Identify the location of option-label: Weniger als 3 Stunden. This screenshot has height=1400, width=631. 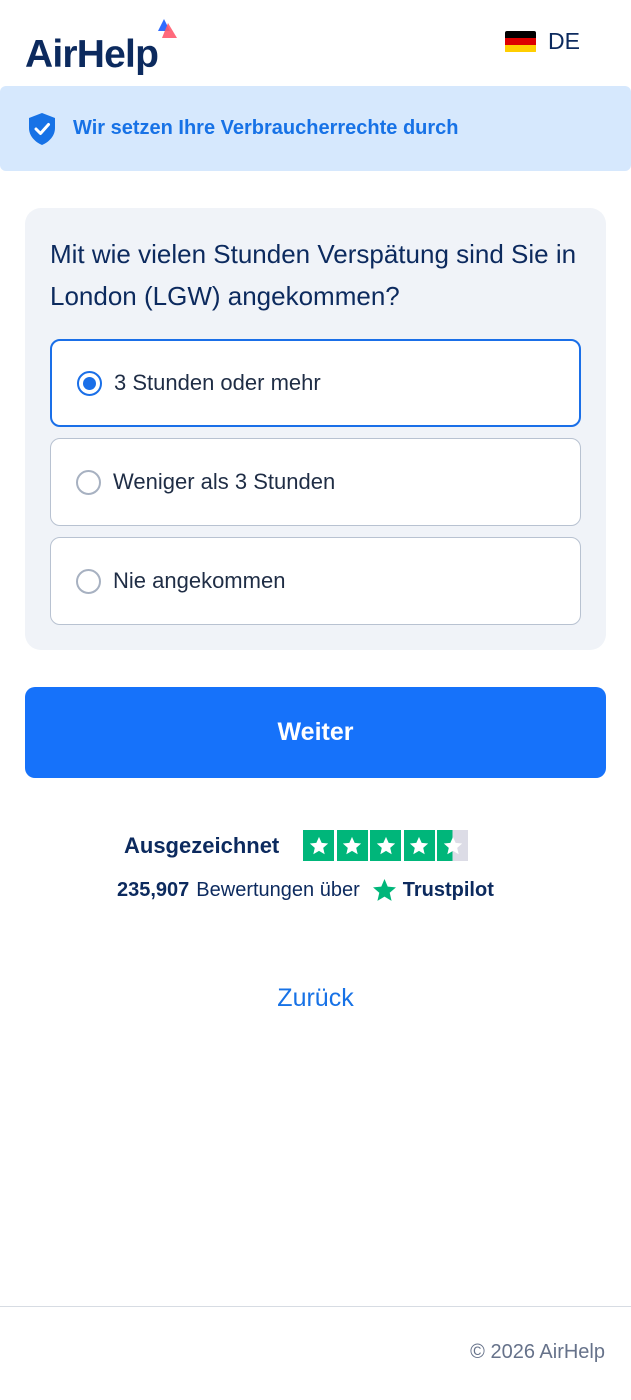
(224, 481).